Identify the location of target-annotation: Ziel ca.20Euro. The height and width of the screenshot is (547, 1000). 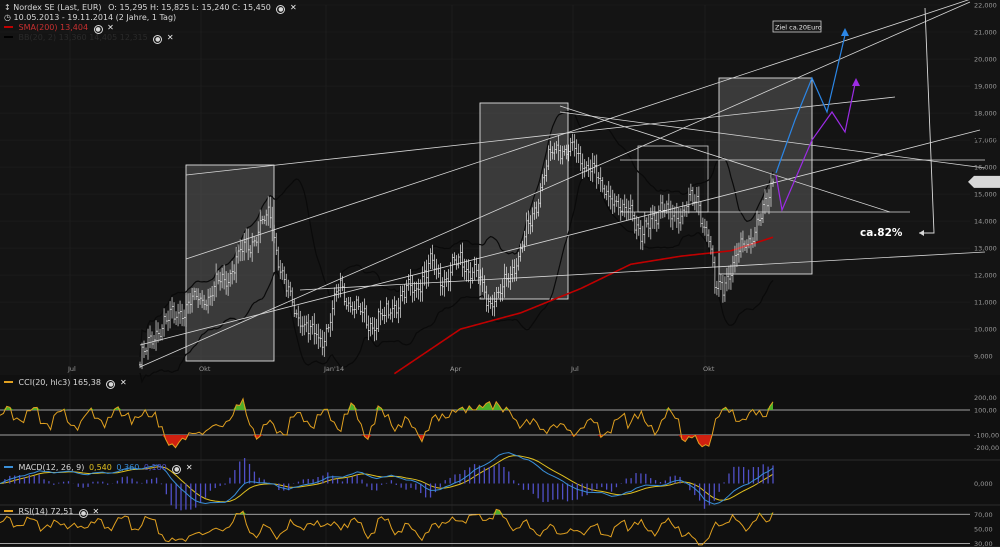
(797, 26).